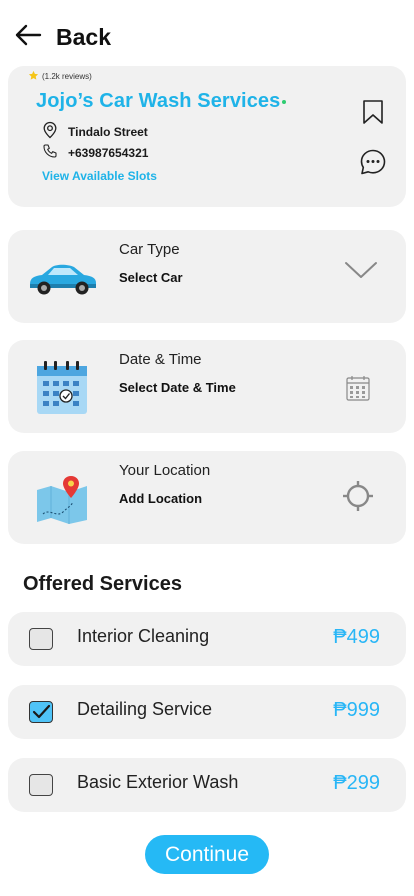 The height and width of the screenshot is (896, 414). Describe the element at coordinates (151, 277) in the screenshot. I see `car-type-value: Select Car` at that location.